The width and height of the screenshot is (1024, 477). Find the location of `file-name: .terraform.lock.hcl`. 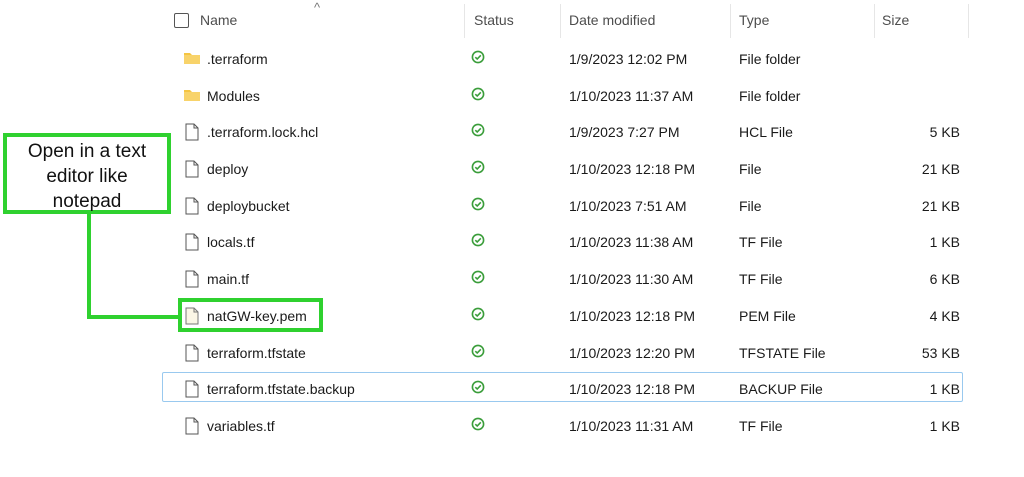

file-name: .terraform.lock.hcl is located at coordinates (262, 132).